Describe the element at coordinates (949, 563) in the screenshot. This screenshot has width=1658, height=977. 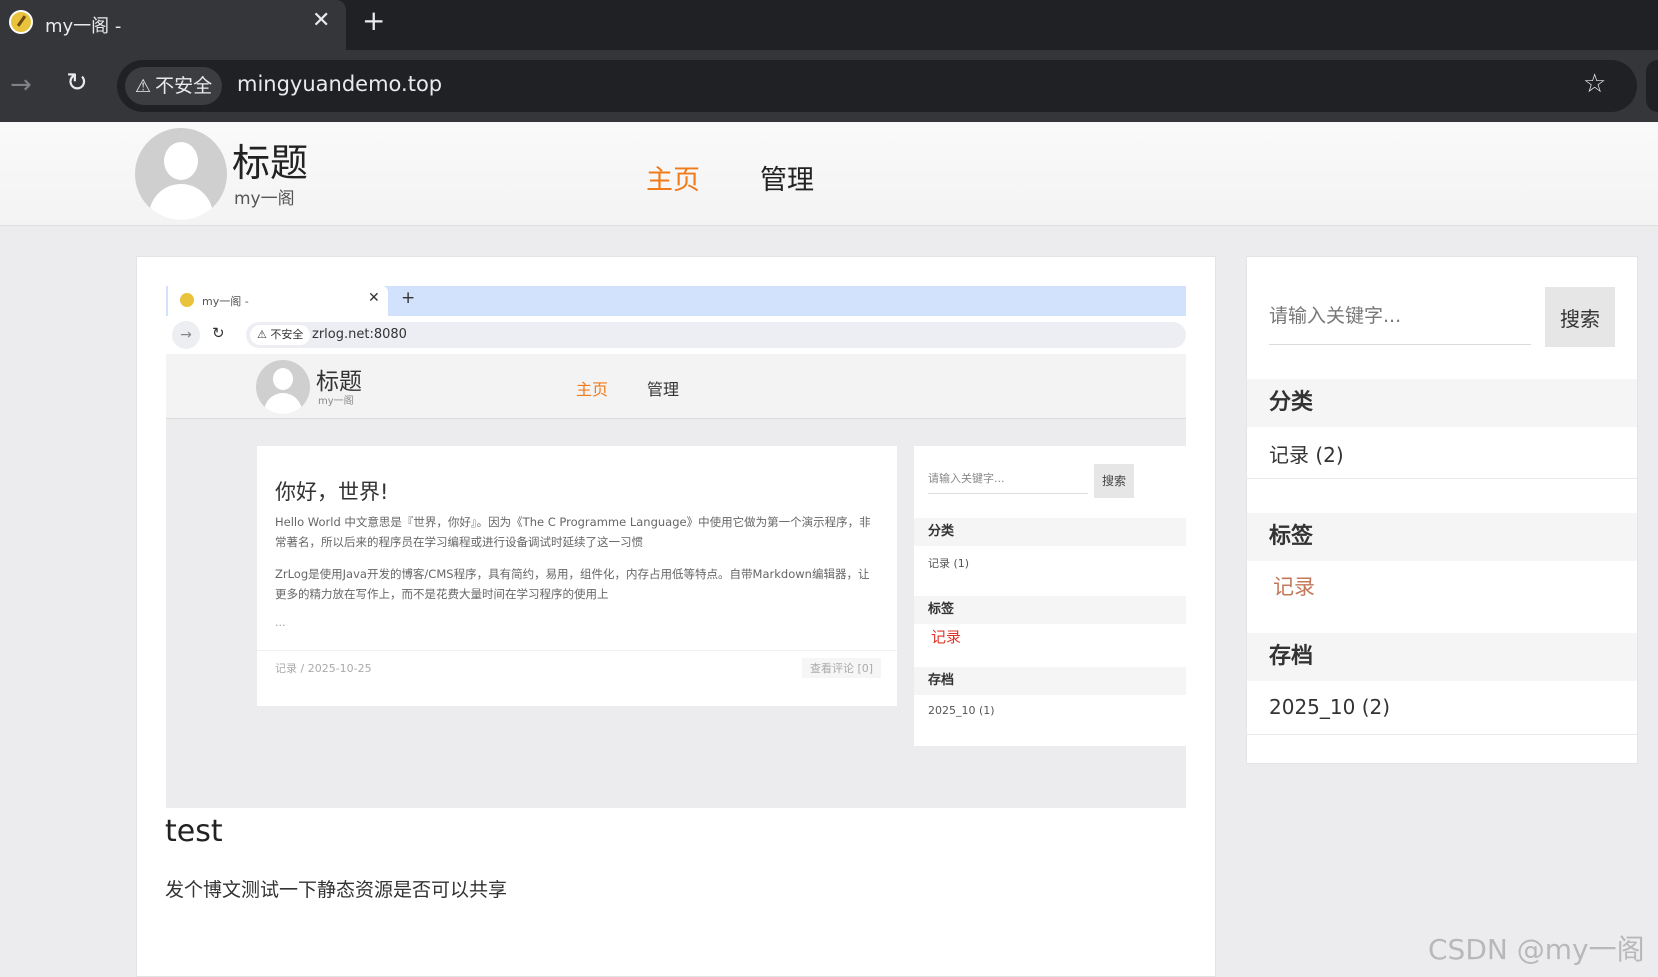
I see `embedded-category-item: 记录 (1)` at that location.